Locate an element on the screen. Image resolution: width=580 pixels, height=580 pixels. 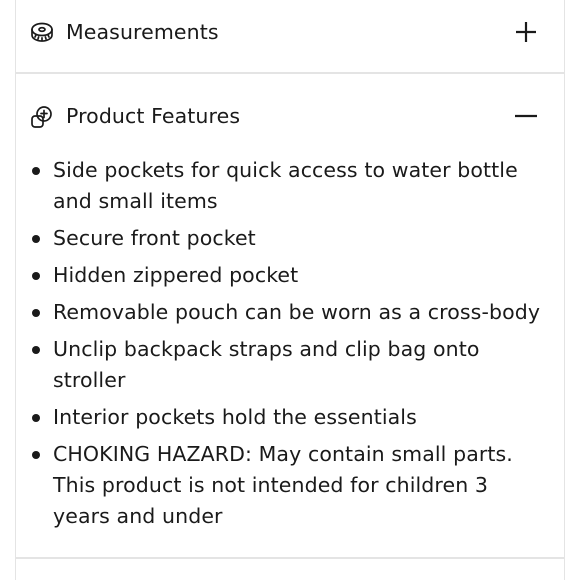
list-item: Secure front pocket is located at coordinates (291, 238).